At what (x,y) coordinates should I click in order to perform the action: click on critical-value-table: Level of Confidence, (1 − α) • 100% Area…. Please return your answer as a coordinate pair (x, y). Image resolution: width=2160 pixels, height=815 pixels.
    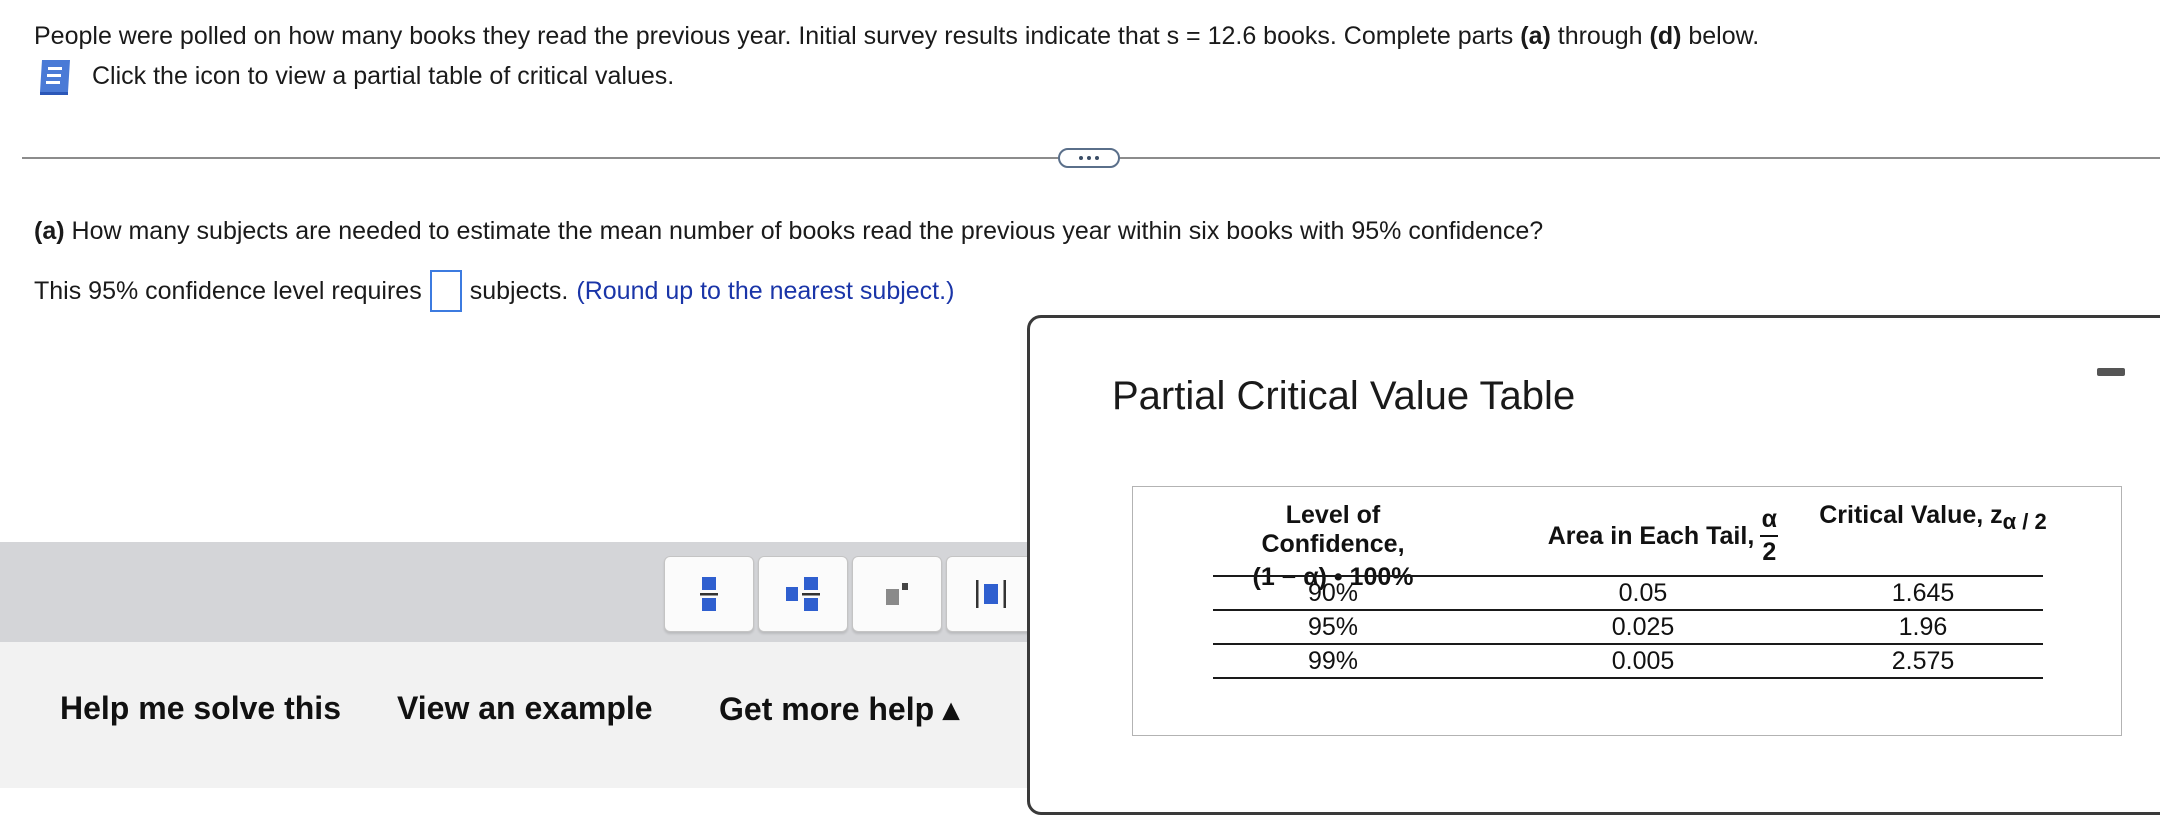
    Looking at the image, I should click on (1627, 611).